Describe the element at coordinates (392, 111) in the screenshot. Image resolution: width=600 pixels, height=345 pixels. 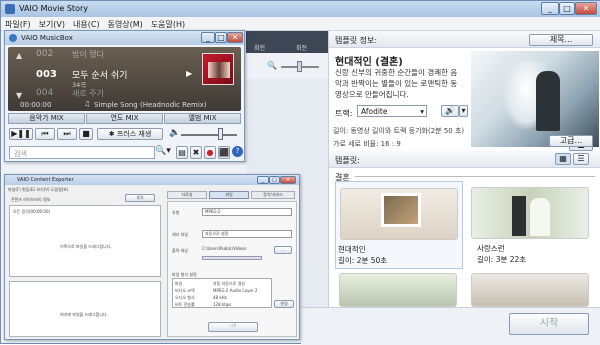
I see `track-select: Afodite ▾` at that location.